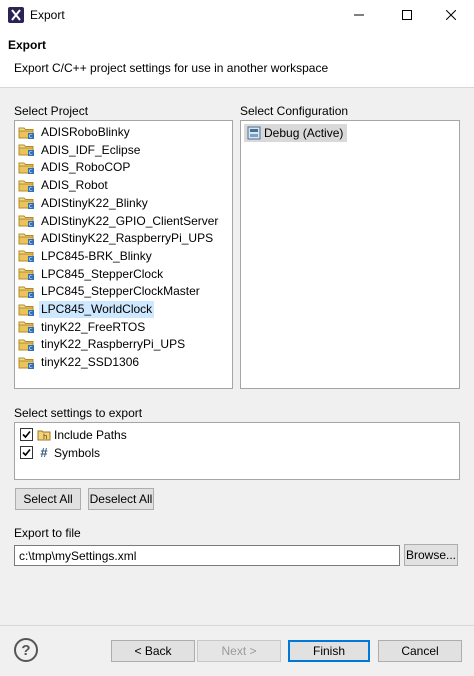  What do you see at coordinates (90, 434) in the screenshot?
I see `setting-label: Include Paths` at bounding box center [90, 434].